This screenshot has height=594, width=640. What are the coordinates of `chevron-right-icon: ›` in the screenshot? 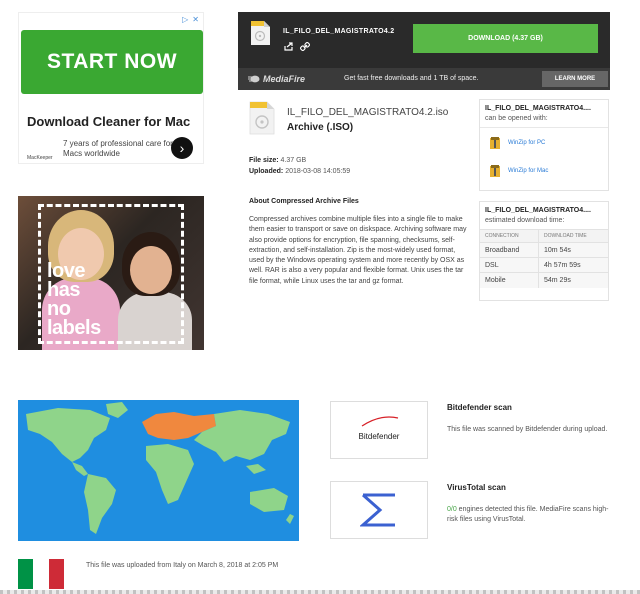 It's located at (182, 148).